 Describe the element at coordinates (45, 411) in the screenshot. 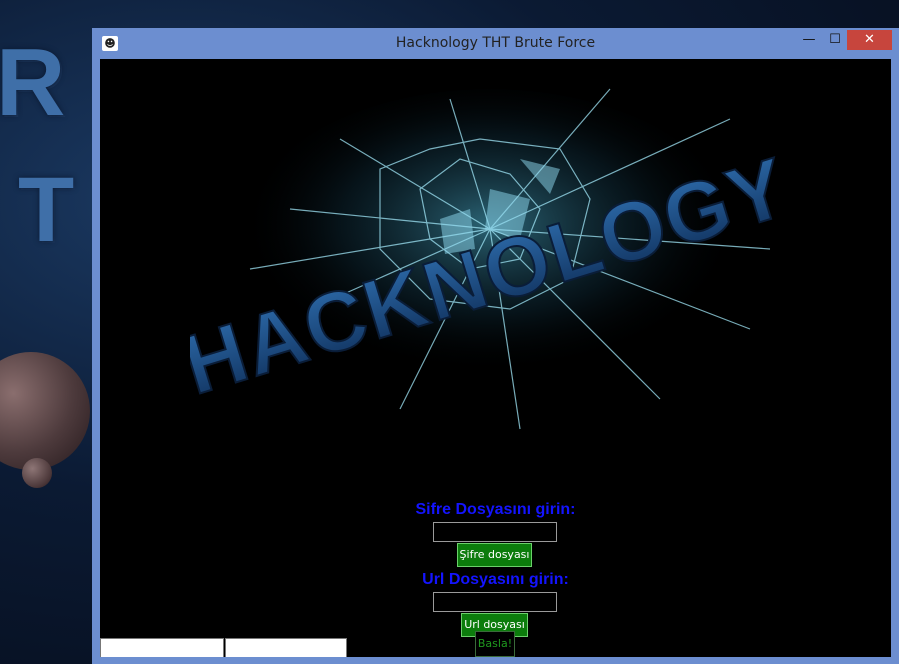

I see `desktop-planet-large` at that location.